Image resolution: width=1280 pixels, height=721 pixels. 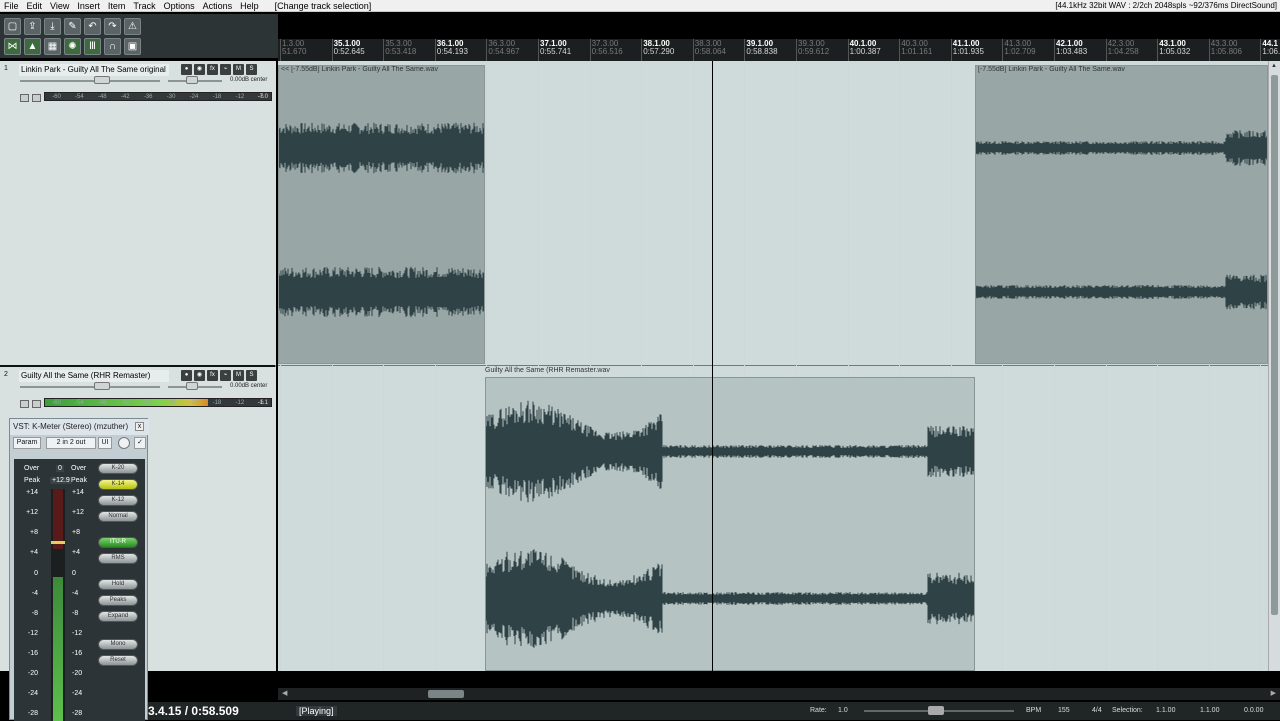 What do you see at coordinates (27, 443) in the screenshot?
I see `param-button: Param` at bounding box center [27, 443].